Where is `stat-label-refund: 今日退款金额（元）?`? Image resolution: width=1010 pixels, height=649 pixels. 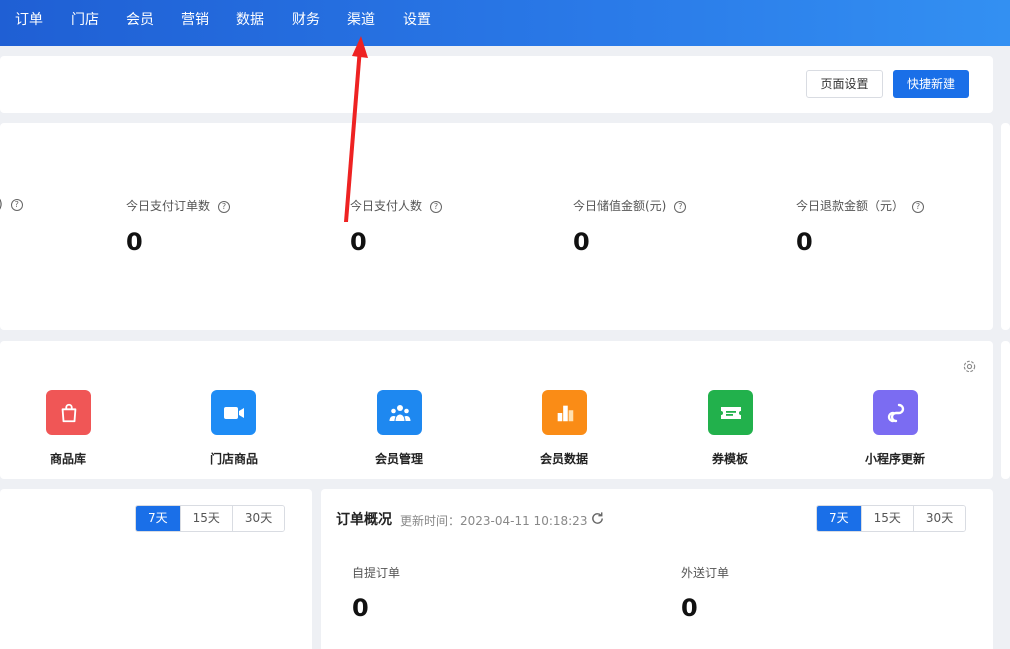
stat-label-refund: 今日退款金额（元）? is located at coordinates (860, 205).